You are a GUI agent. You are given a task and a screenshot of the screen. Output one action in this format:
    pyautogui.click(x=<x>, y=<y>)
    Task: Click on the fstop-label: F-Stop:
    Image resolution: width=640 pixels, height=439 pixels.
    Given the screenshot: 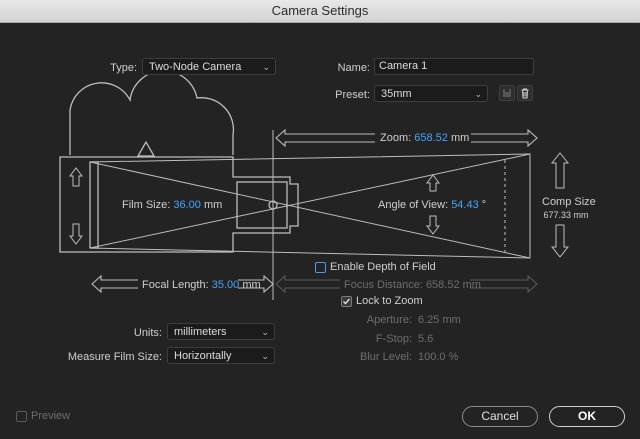 What is the action you would take?
    pyautogui.click(x=393, y=339)
    